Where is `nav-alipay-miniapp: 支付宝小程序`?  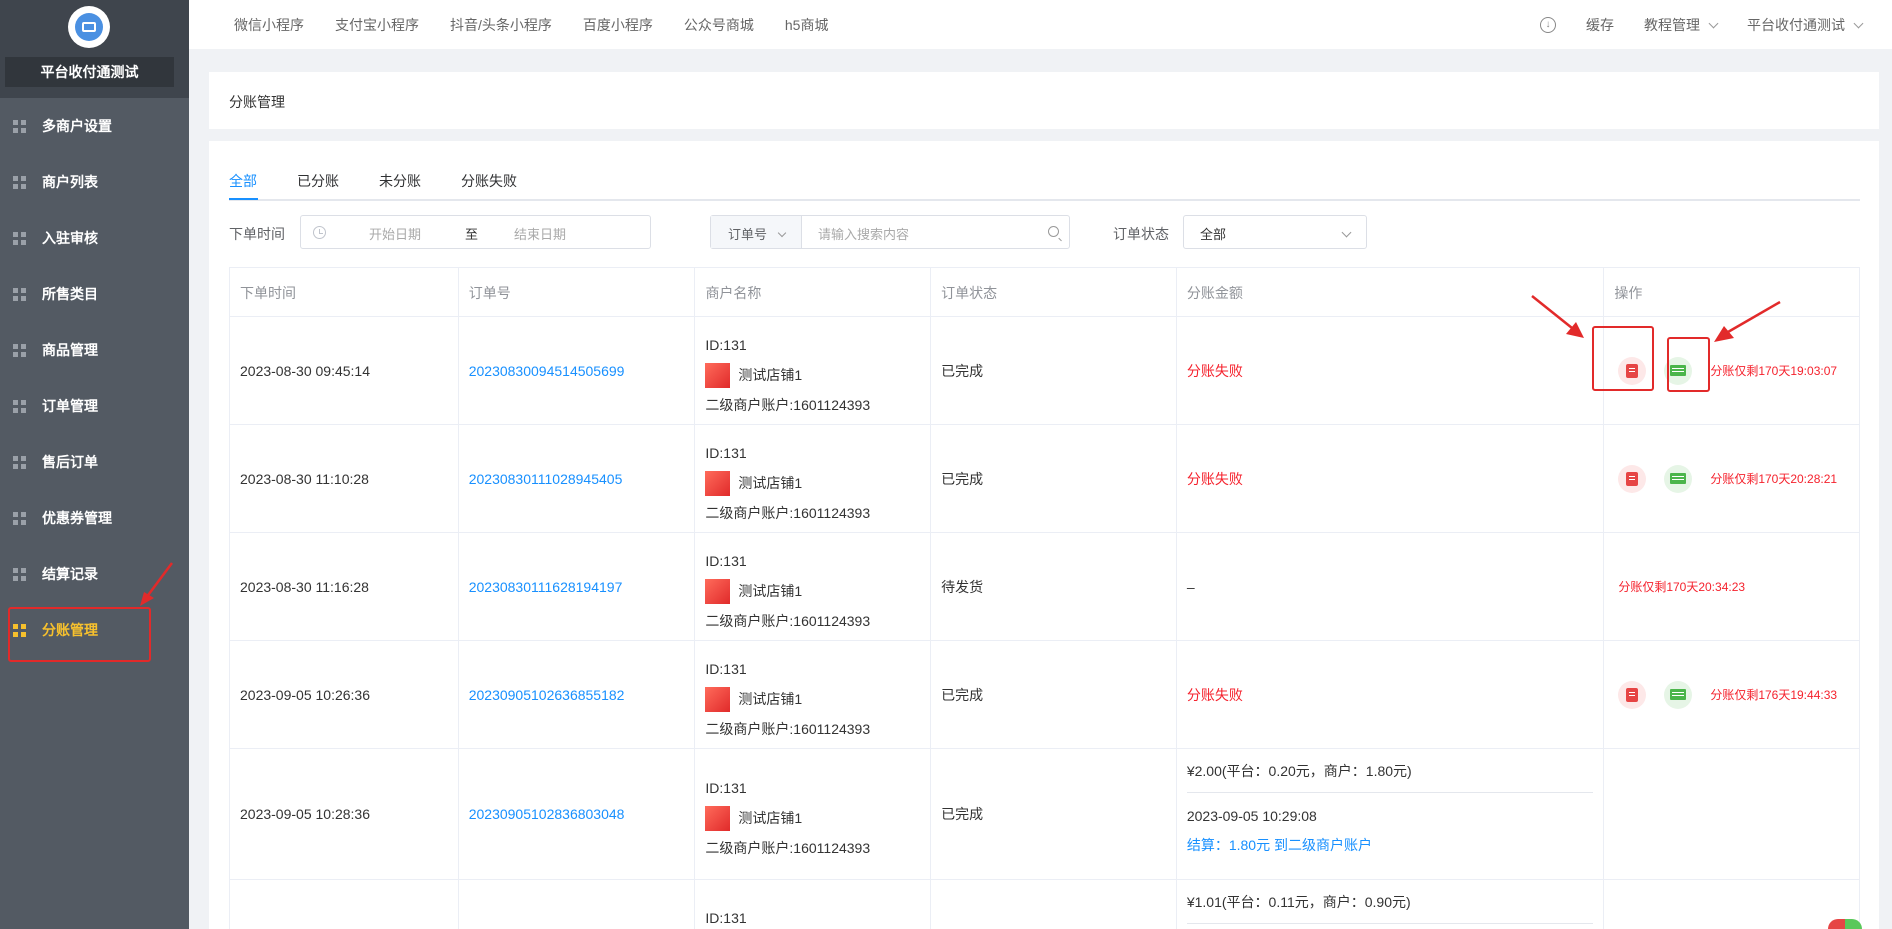 nav-alipay-miniapp: 支付宝小程序 is located at coordinates (377, 25).